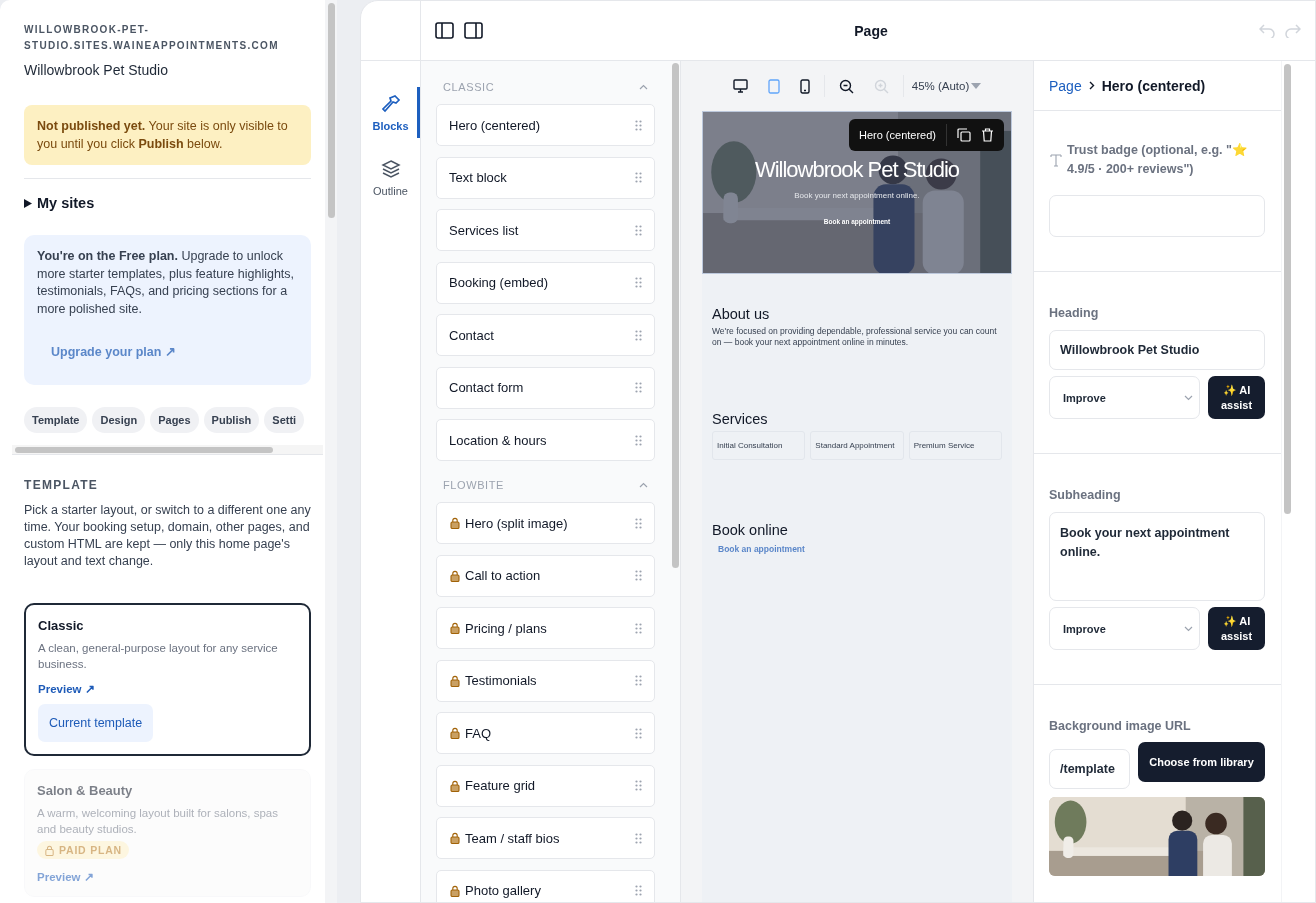 The image size is (1316, 903). Describe the element at coordinates (474, 485) in the screenshot. I see `block-group-title: FLOWBITE` at that location.